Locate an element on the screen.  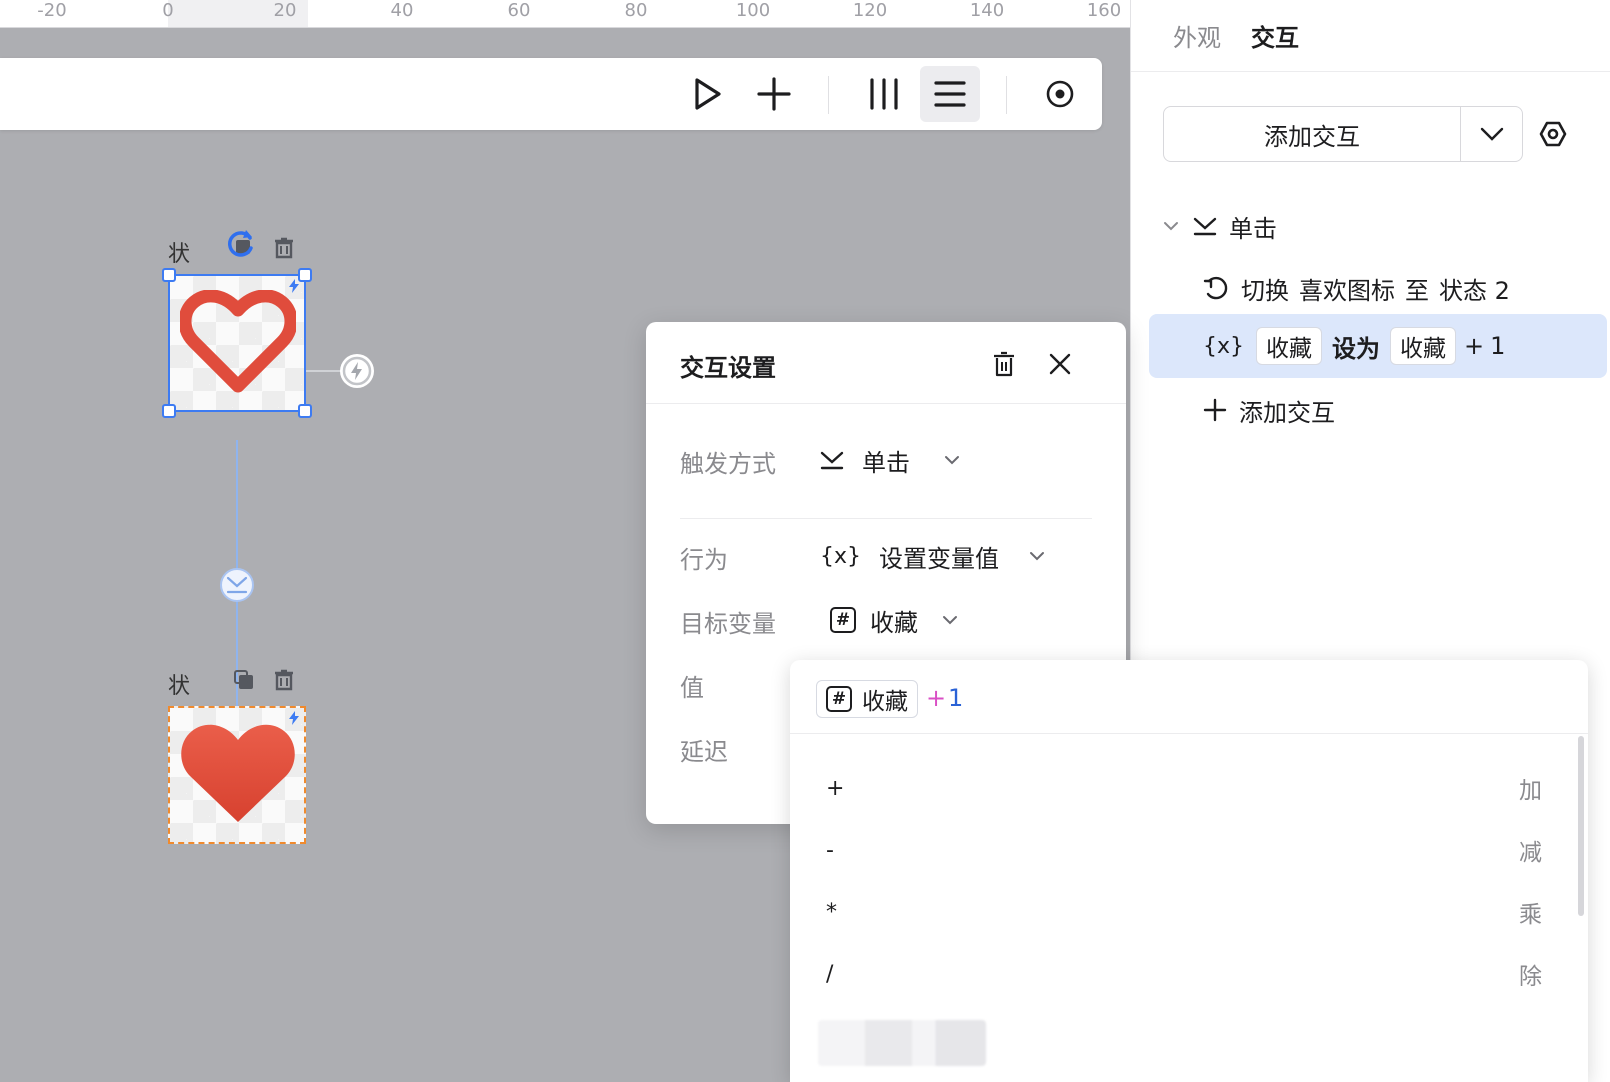
ruler-tick: 120 is located at coordinates (870, 10).